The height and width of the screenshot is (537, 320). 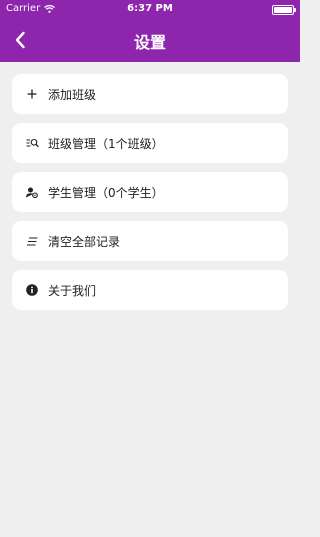 I want to click on info-icon, so click(x=32, y=290).